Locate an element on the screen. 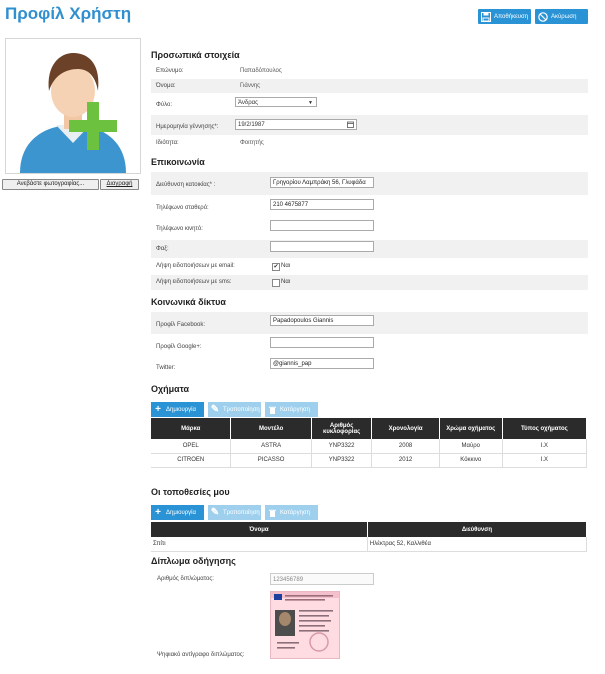  fax-input is located at coordinates (322, 246).